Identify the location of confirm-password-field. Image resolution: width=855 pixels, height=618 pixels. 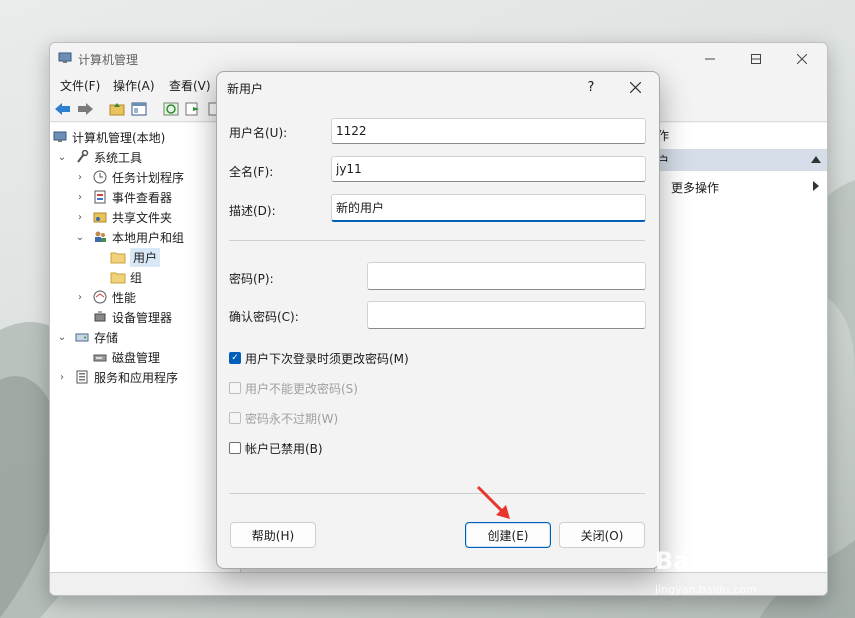
(506, 315).